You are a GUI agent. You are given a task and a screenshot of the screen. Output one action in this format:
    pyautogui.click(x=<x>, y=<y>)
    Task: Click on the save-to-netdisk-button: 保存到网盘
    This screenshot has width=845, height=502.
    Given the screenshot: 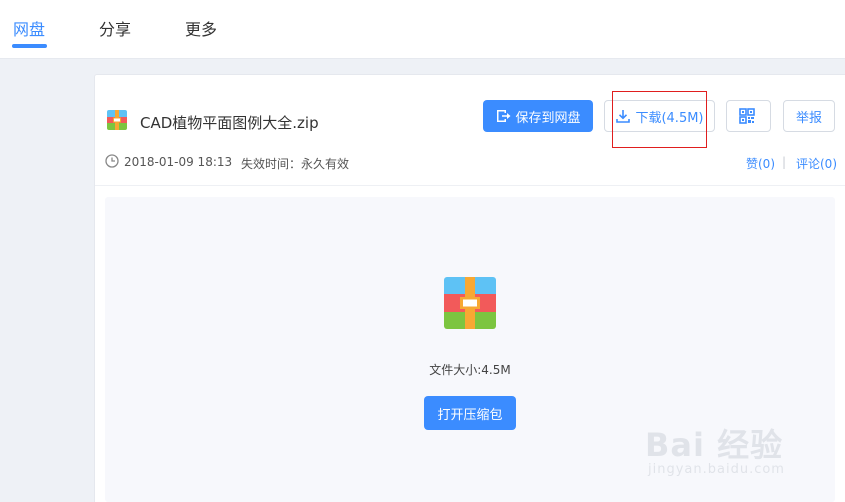 What is the action you would take?
    pyautogui.click(x=538, y=116)
    